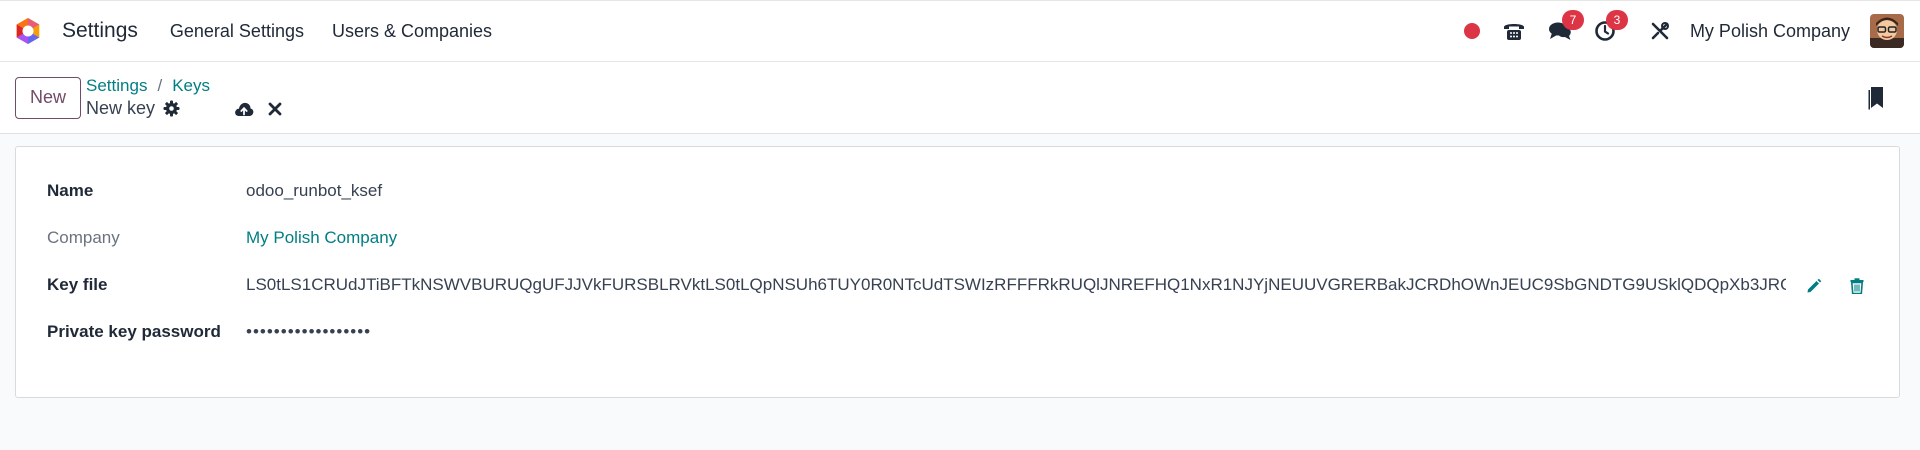 This screenshot has width=1920, height=450. Describe the element at coordinates (214, 191) in the screenshot. I see `field-name-row: Name odoo_runbot_ksef` at that location.